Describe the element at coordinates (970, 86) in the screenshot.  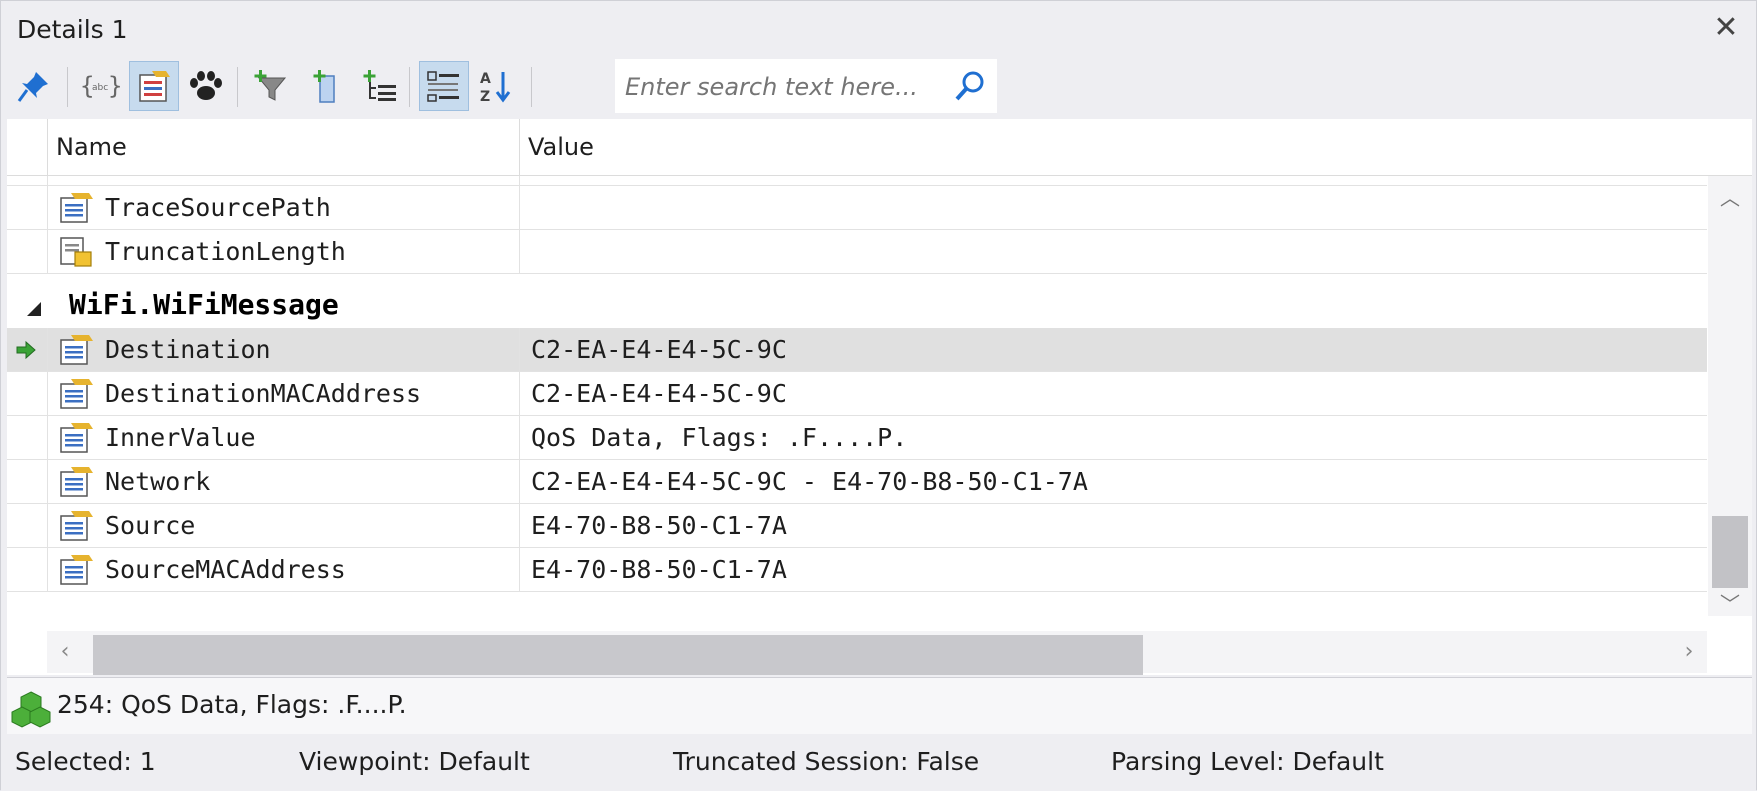
I see `search-icon` at that location.